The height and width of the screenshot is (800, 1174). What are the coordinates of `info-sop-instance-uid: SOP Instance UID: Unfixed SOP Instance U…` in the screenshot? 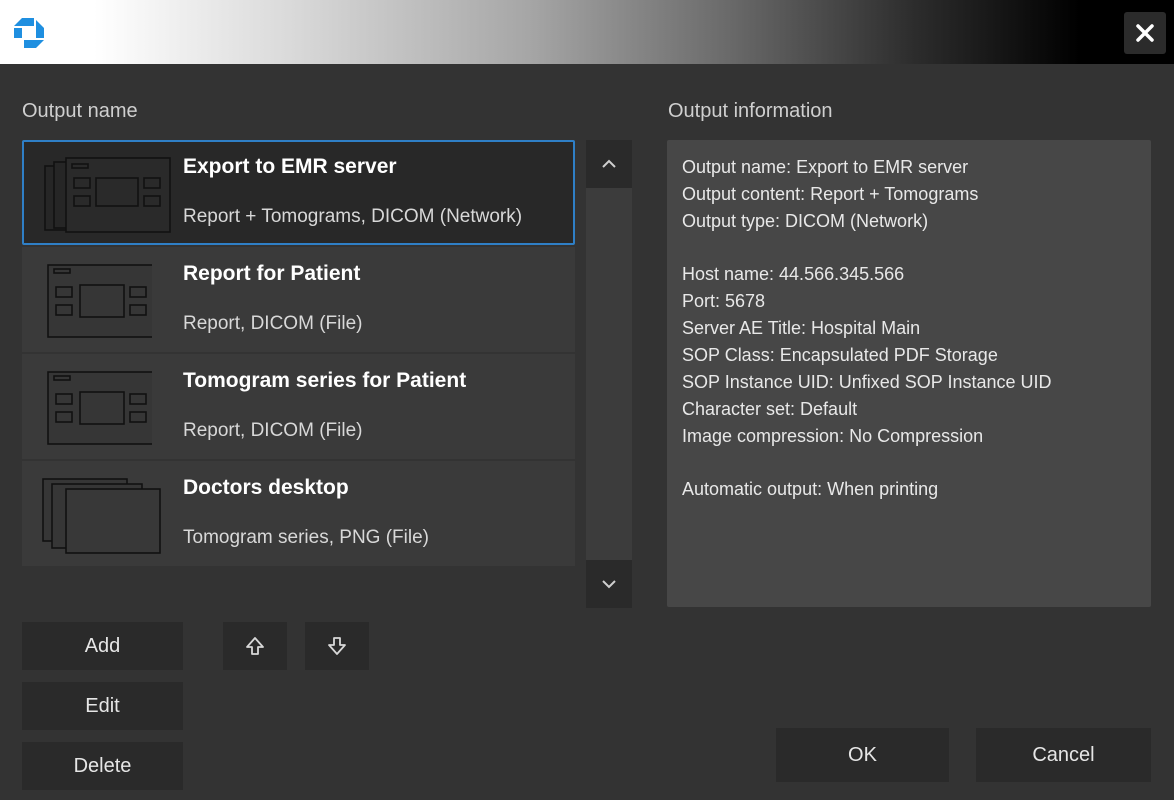 It's located at (867, 382).